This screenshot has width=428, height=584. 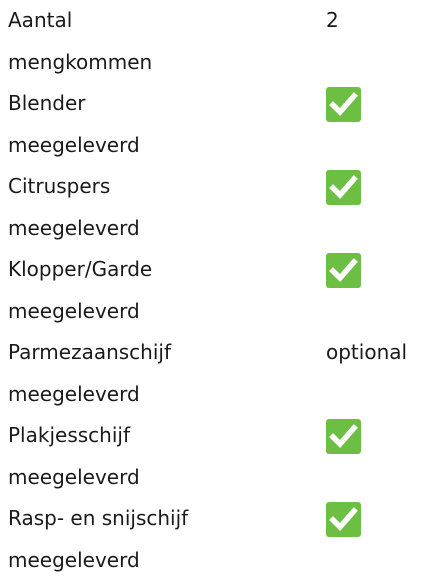 What do you see at coordinates (153, 456) in the screenshot?
I see `spec-label: Plakjesschijf meegeleverd` at bounding box center [153, 456].